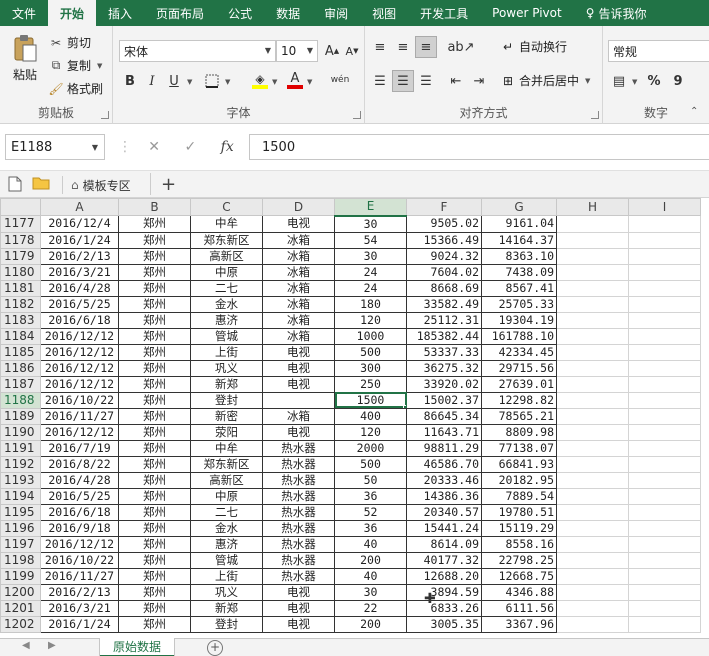  What do you see at coordinates (533, 46) in the screenshot?
I see `wrap-text-button: ↵ 自动换行` at bounding box center [533, 46].